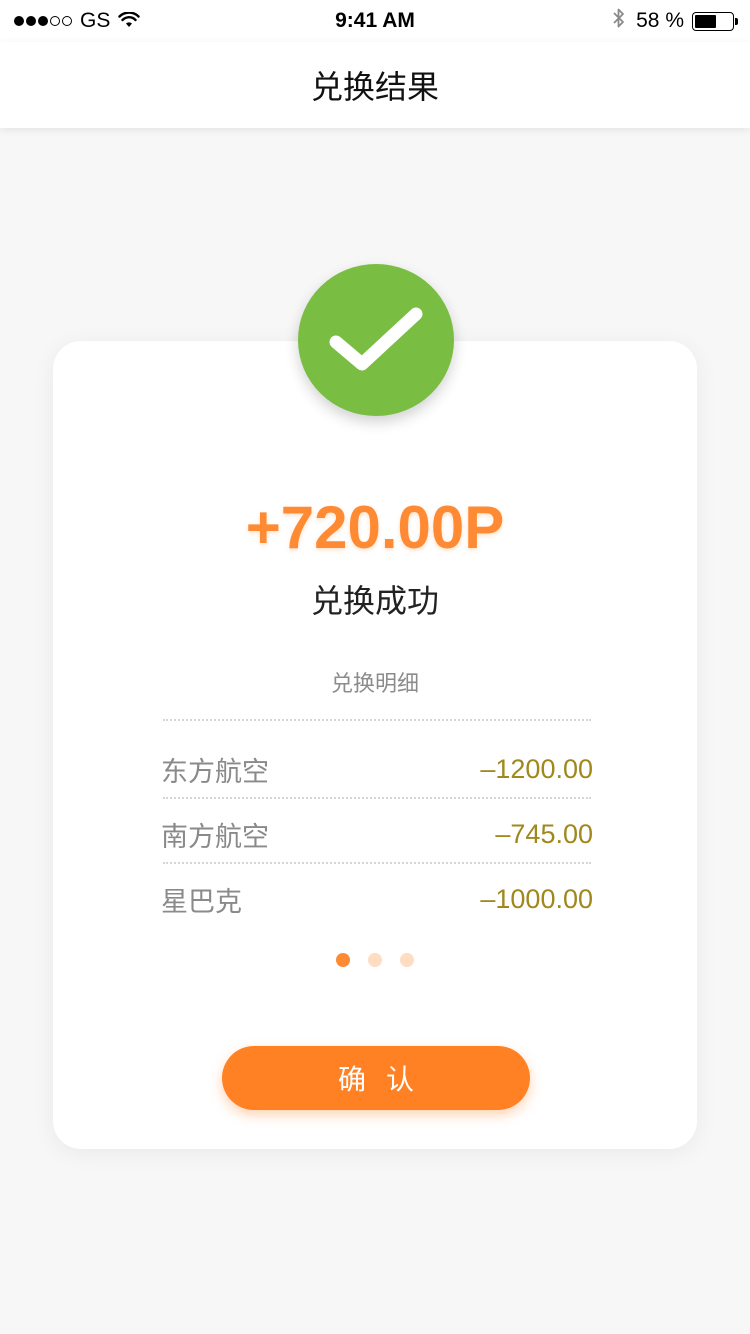 The width and height of the screenshot is (750, 1334). What do you see at coordinates (374, 684) in the screenshot?
I see `detail-title: 兑换明细` at bounding box center [374, 684].